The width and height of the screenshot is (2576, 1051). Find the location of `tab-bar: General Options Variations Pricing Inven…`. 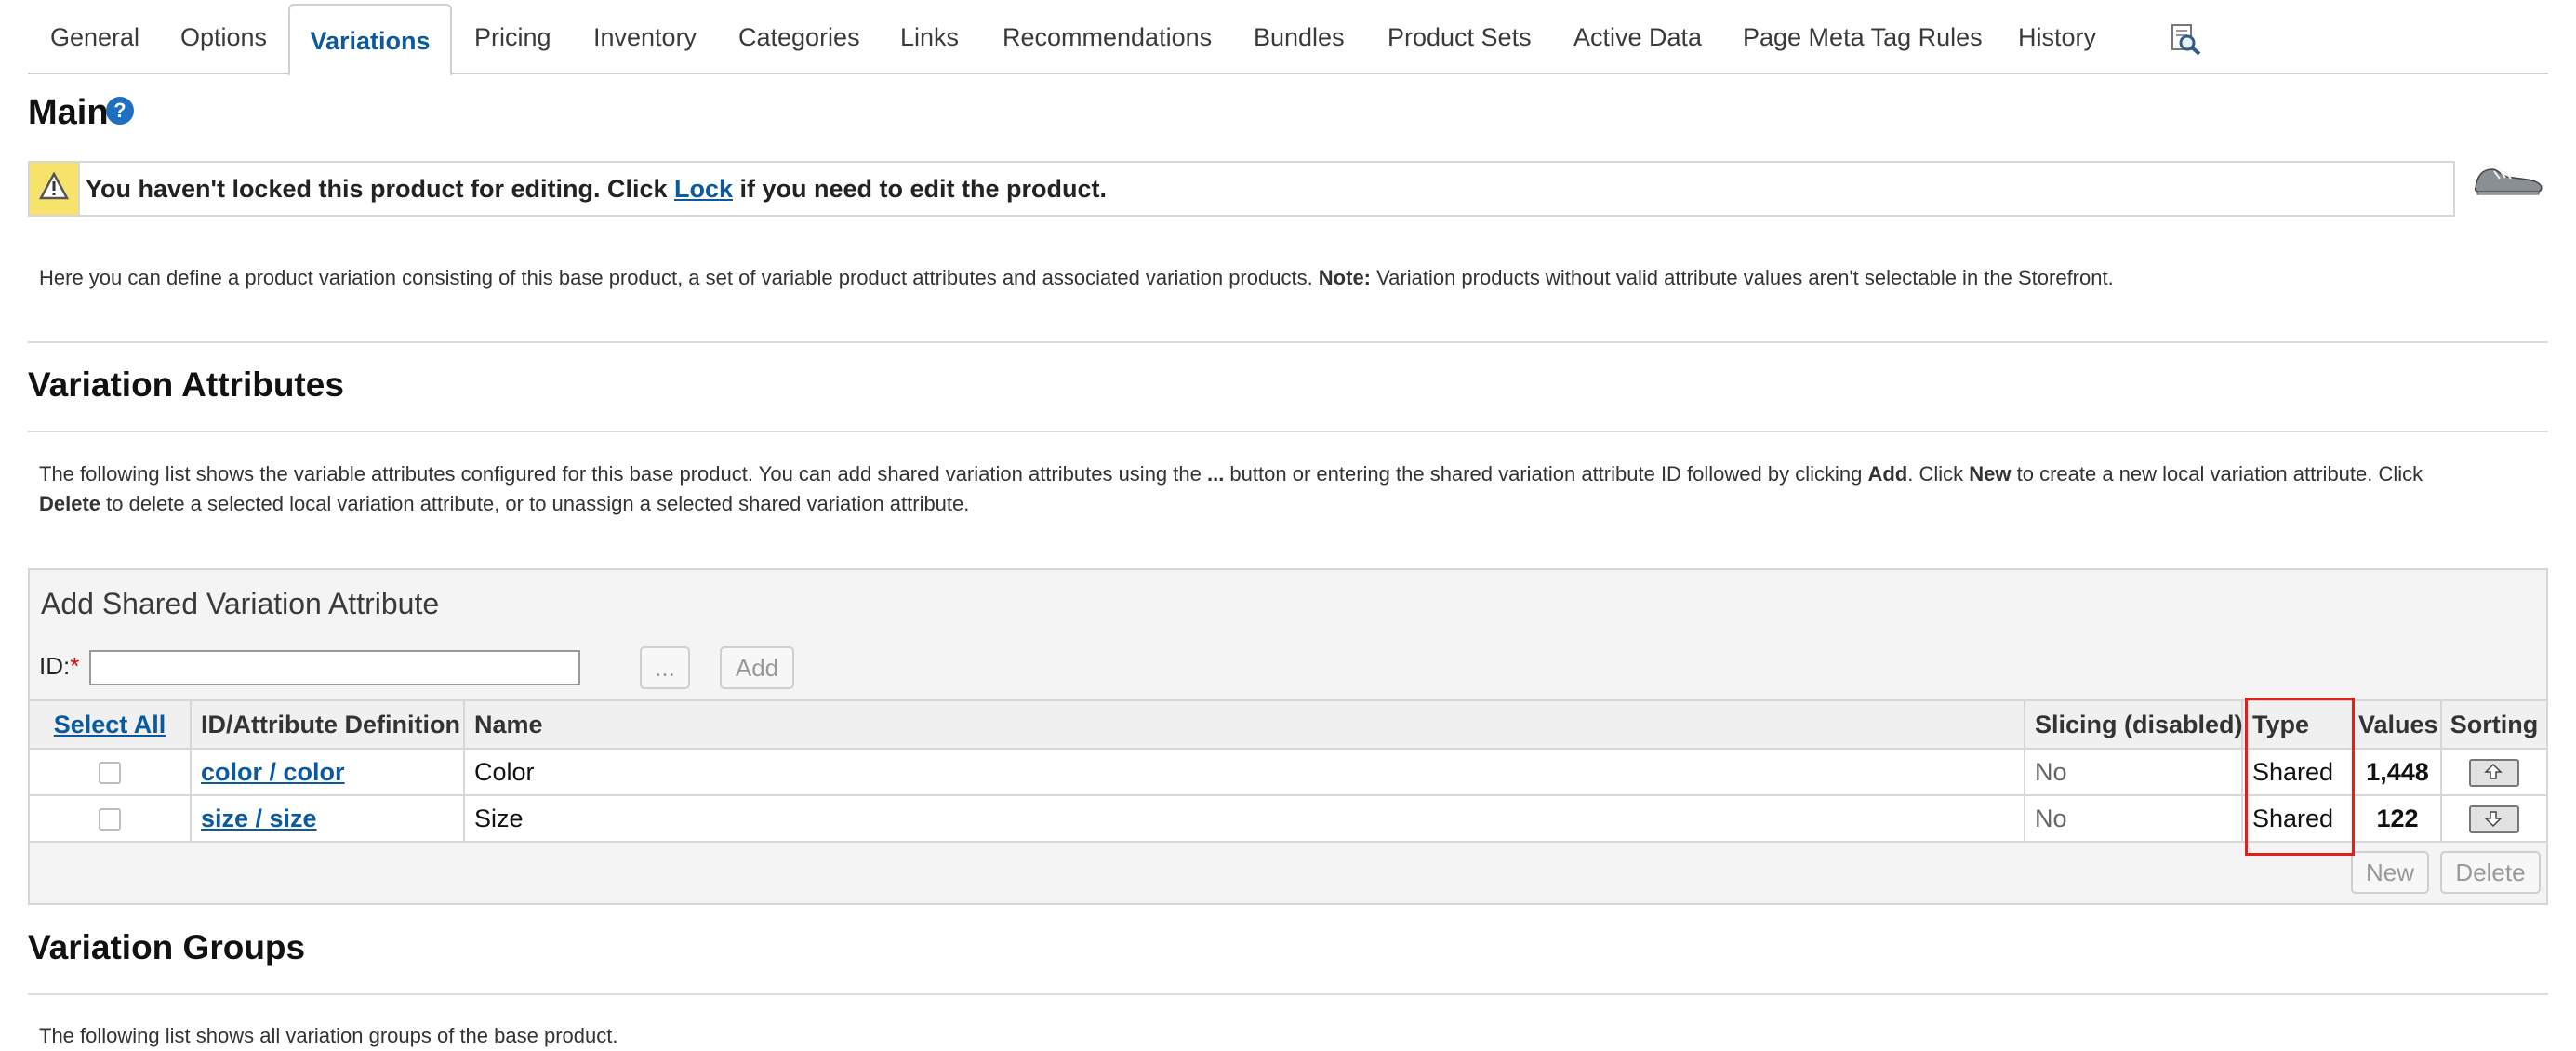

tab-bar: General Options Variations Pricing Inven… is located at coordinates (1288, 38).